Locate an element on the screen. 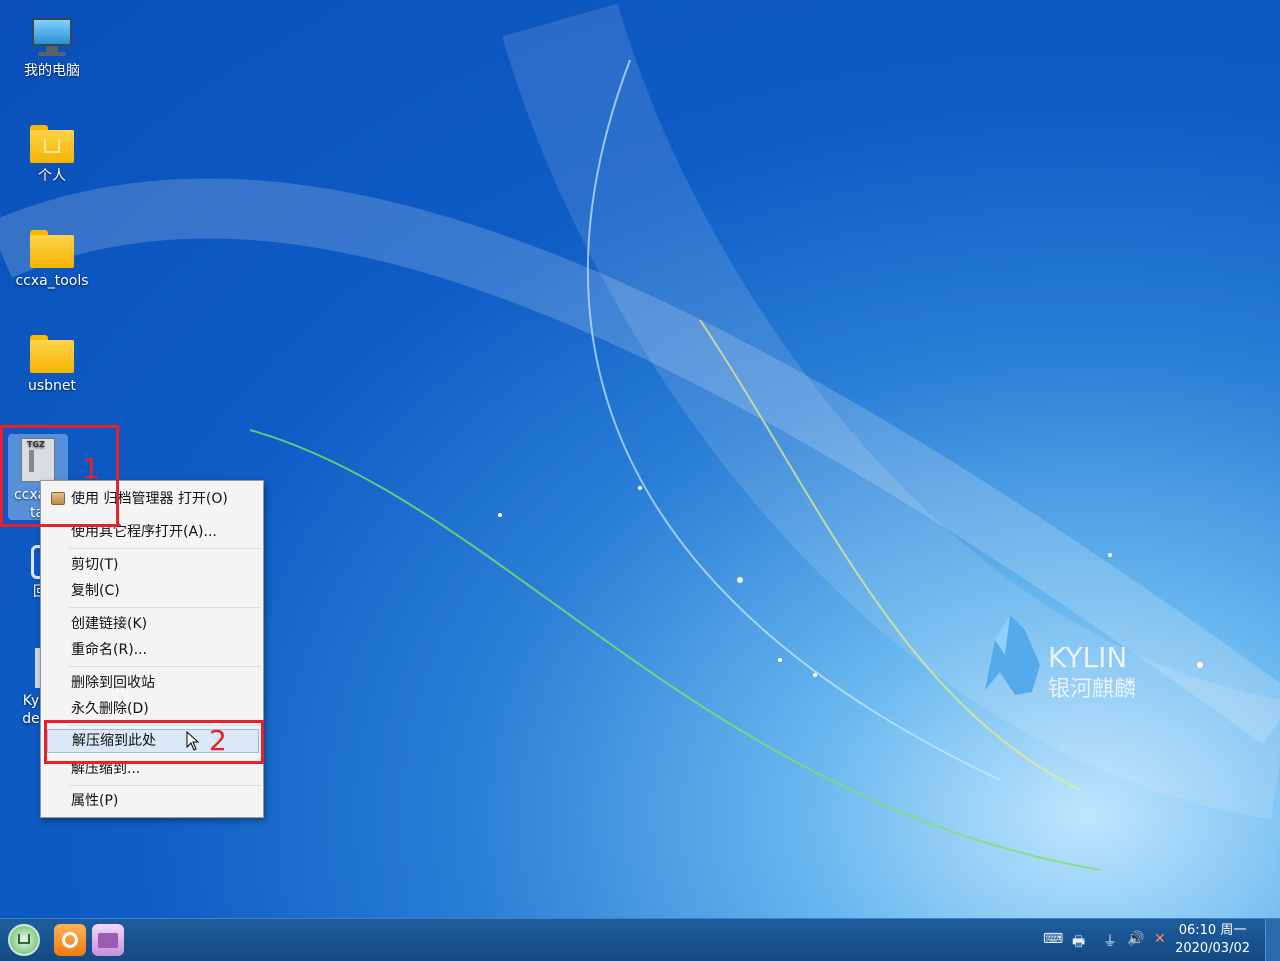 Image resolution: width=1280 pixels, height=961 pixels. menu-item-label: 创建链接(K) is located at coordinates (109, 624).